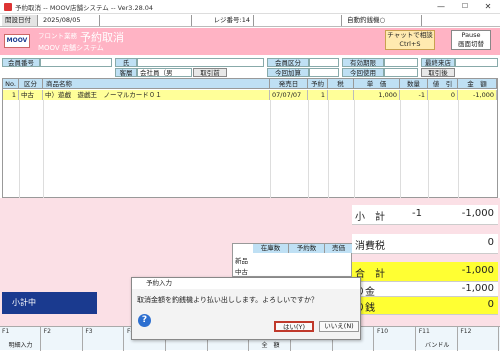 Image resolution: width=500 pixels, height=351 pixels. I want to click on app-icon, so click(8, 7).